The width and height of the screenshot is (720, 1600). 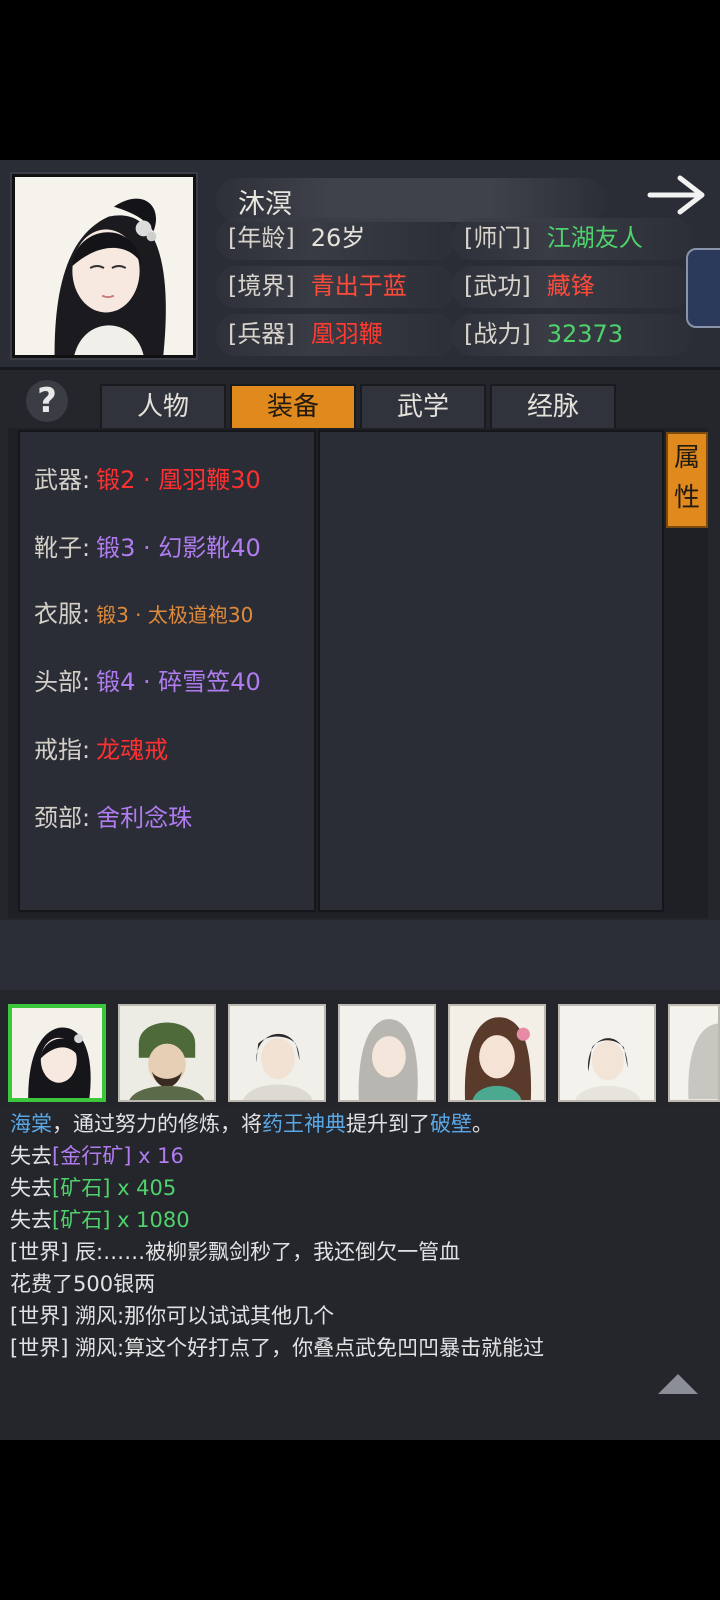 What do you see at coordinates (172, 1316) in the screenshot?
I see `chat-line: [世界] 溯风:那你可以试试其他几个` at bounding box center [172, 1316].